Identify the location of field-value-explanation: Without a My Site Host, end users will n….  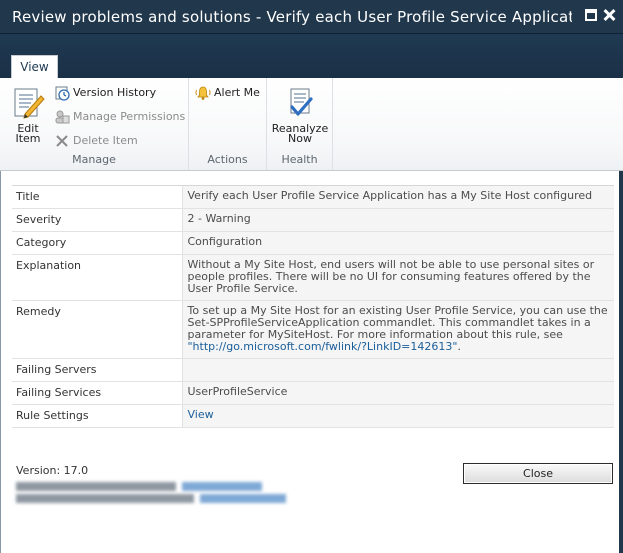
(398, 277).